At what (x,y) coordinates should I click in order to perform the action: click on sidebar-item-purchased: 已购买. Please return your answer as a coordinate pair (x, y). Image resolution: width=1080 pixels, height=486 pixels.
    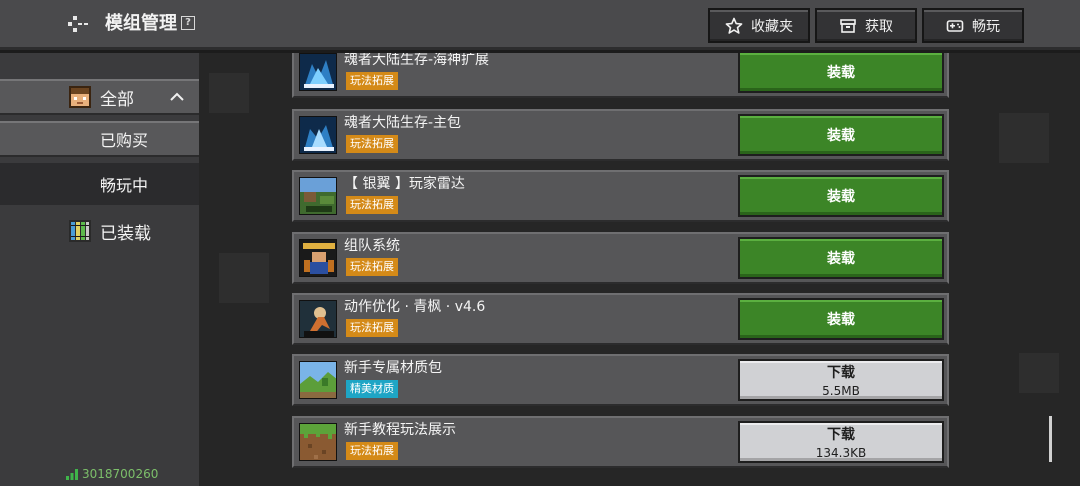
    Looking at the image, I should click on (99, 139).